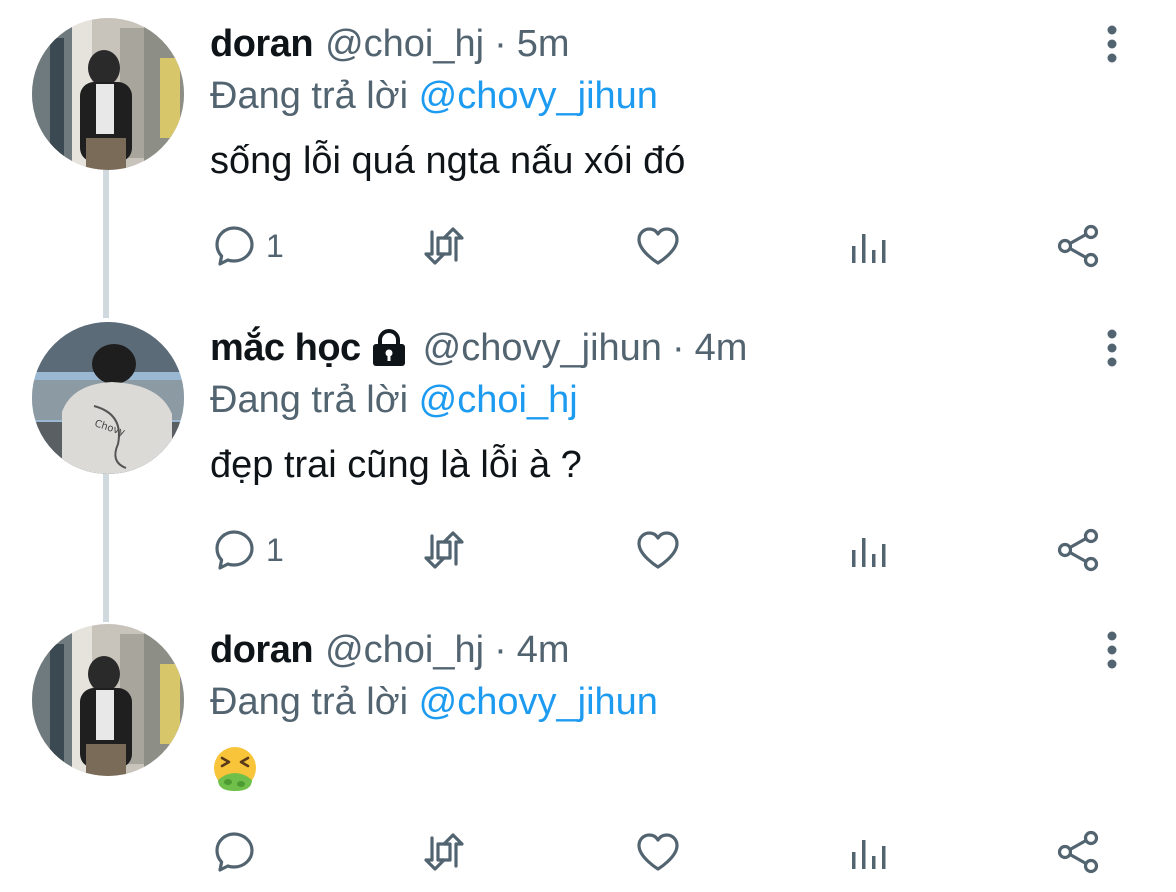  I want to click on tweet-header: mắc học @chovy_jihun · 4m, so click(478, 348).